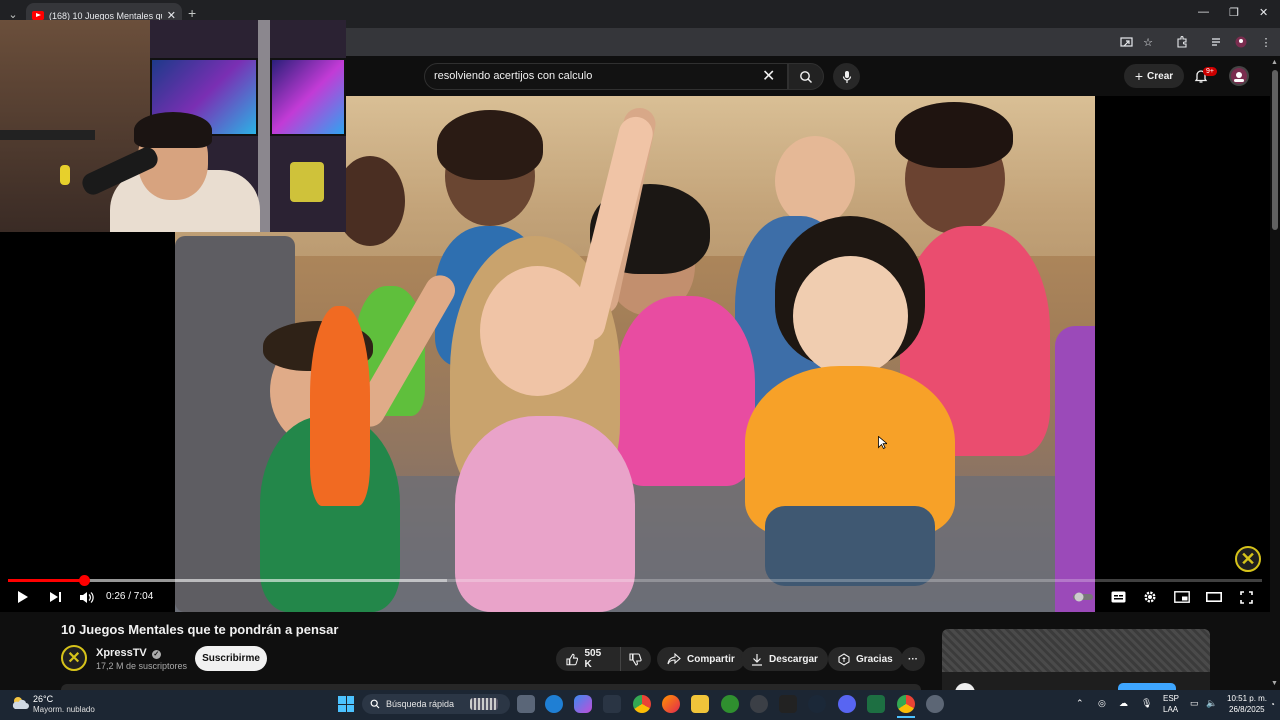  Describe the element at coordinates (1160, 76) in the screenshot. I see `create-label: Crear` at that location.